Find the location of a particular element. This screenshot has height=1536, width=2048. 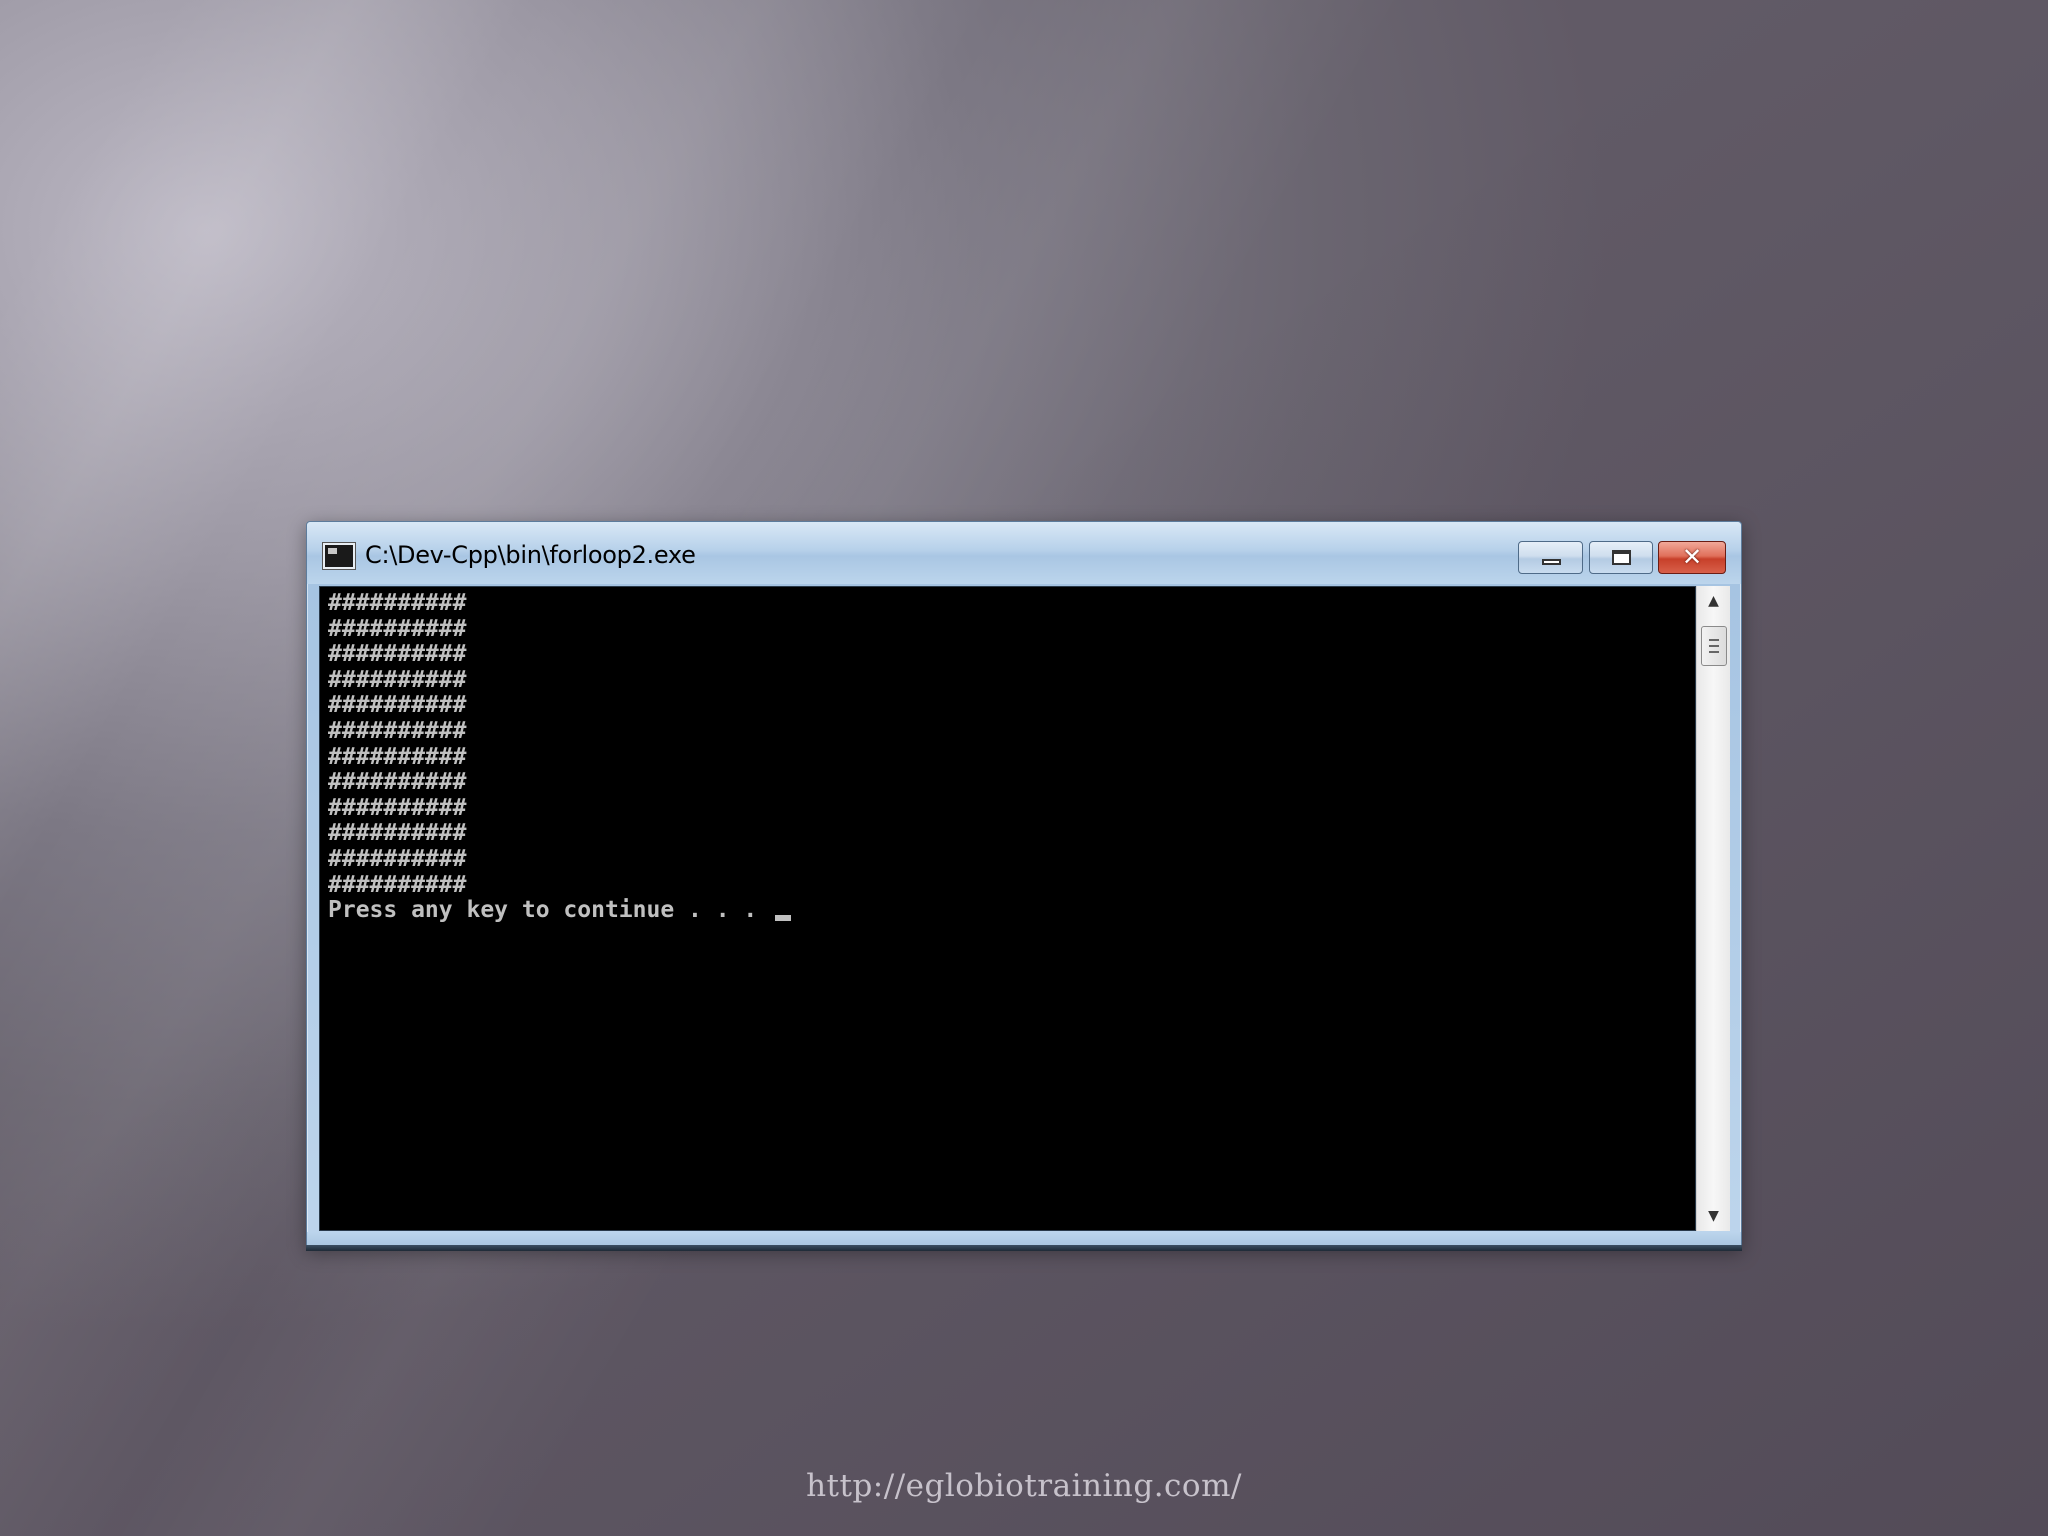

minimize-button is located at coordinates (1550, 557).